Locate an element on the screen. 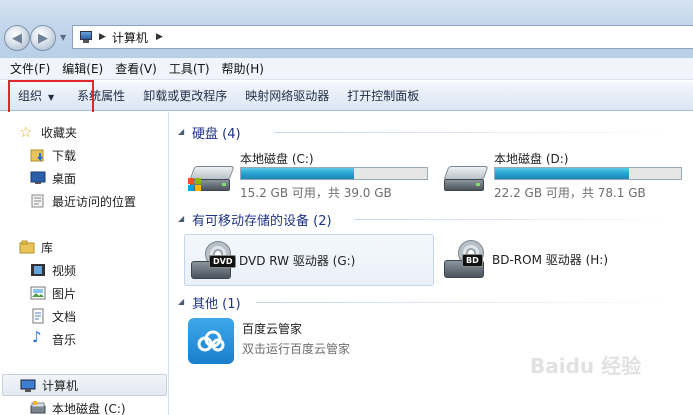 Image resolution: width=693 pixels, height=415 pixels. menu-help: 帮助(H) is located at coordinates (243, 69).